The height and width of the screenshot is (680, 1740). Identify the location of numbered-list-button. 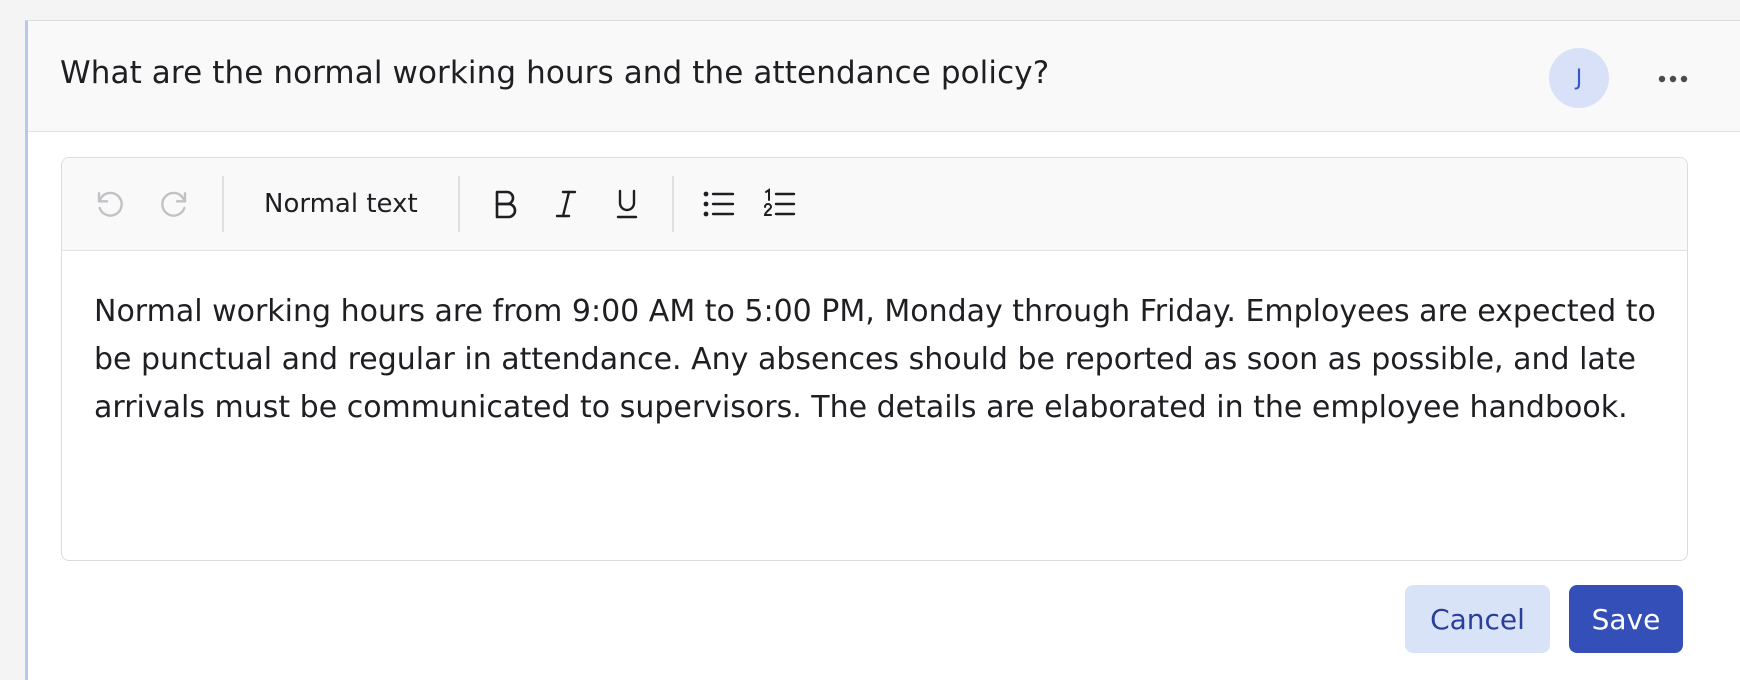
(780, 204).